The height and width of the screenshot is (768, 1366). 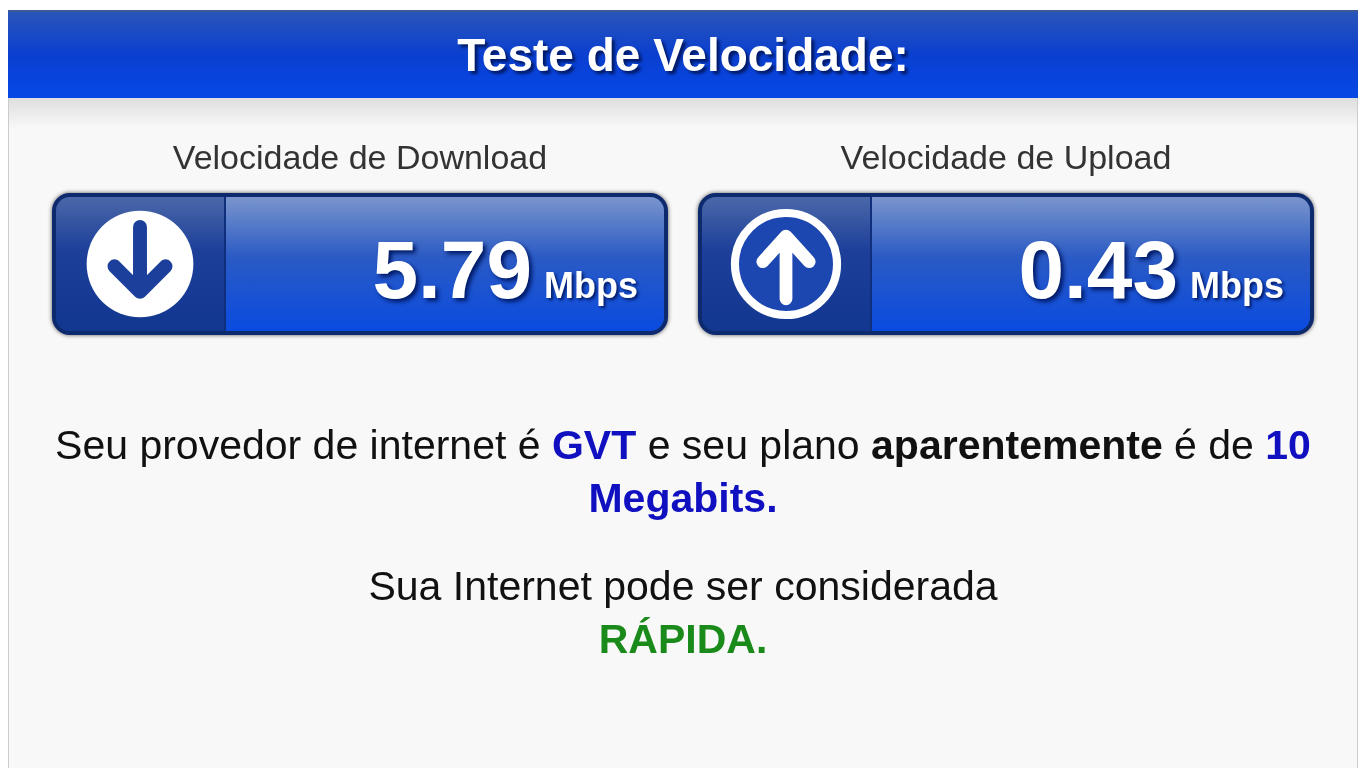 I want to click on panel-title: Teste de Velocidade:, so click(x=683, y=55).